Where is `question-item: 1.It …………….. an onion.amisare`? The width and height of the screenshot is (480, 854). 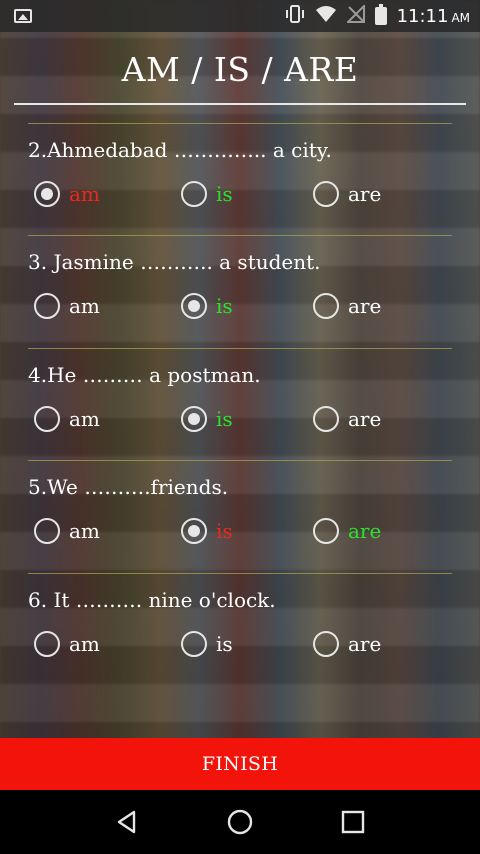
question-item: 1.It …………….. an onion.amisare is located at coordinates (240, 115).